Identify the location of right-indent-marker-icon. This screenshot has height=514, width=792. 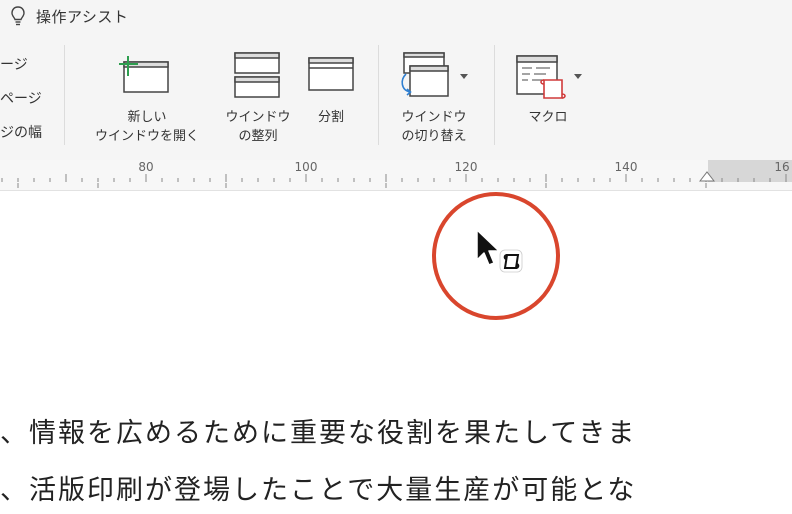
(707, 176).